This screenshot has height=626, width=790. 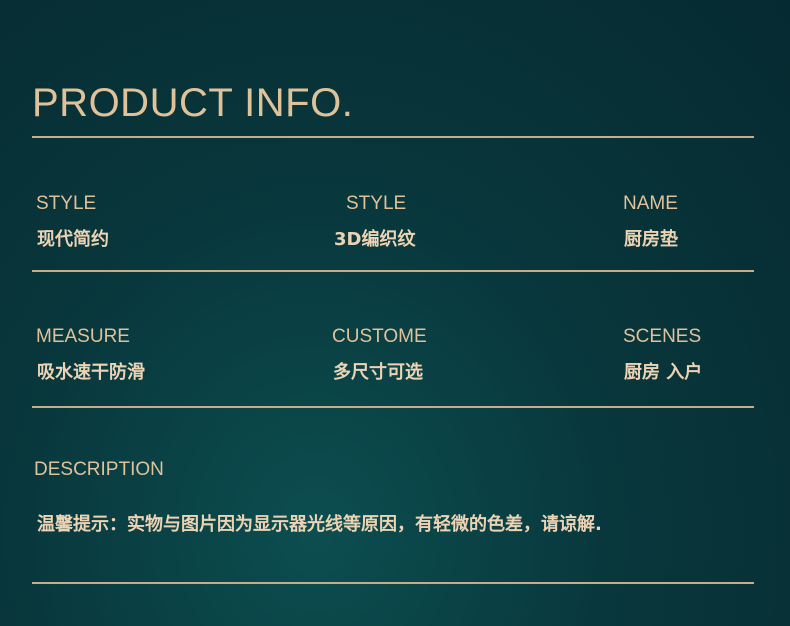 What do you see at coordinates (193, 103) in the screenshot?
I see `page-title: PRODUCT INFO.` at bounding box center [193, 103].